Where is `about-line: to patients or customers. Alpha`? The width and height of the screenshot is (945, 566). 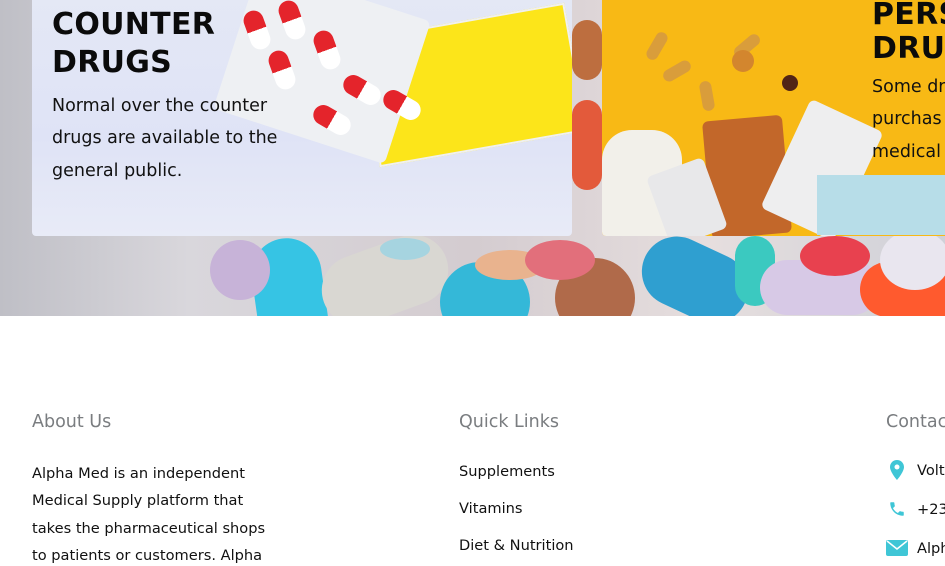
about-line: to patients or customers. Alpha is located at coordinates (147, 555).